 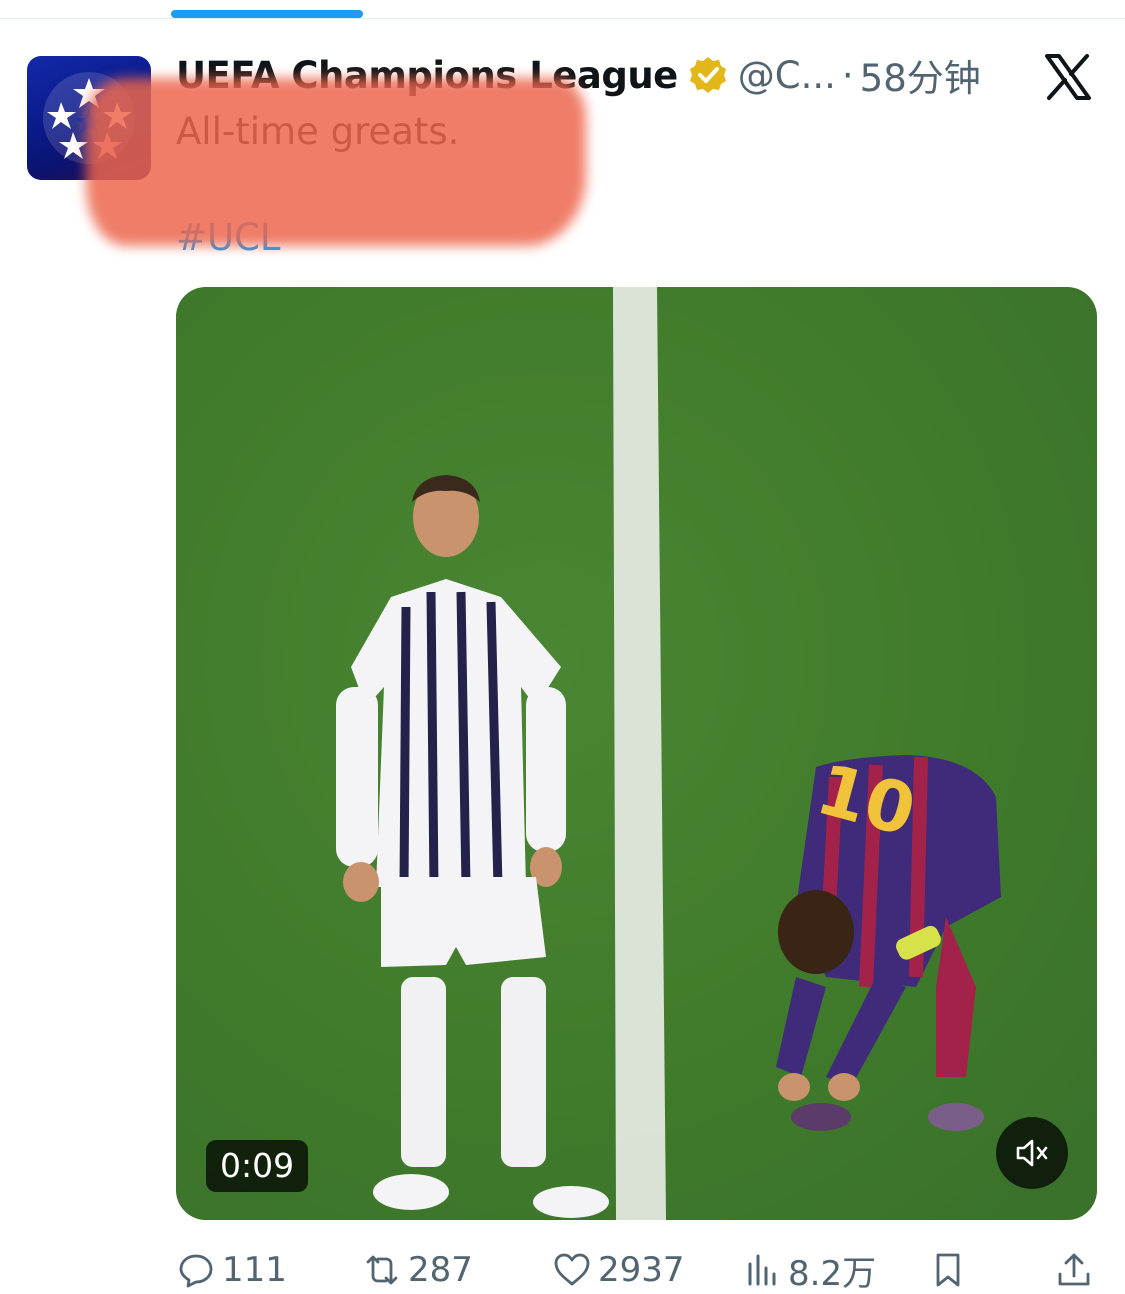 I want to click on views-icon, so click(x=762, y=1270).